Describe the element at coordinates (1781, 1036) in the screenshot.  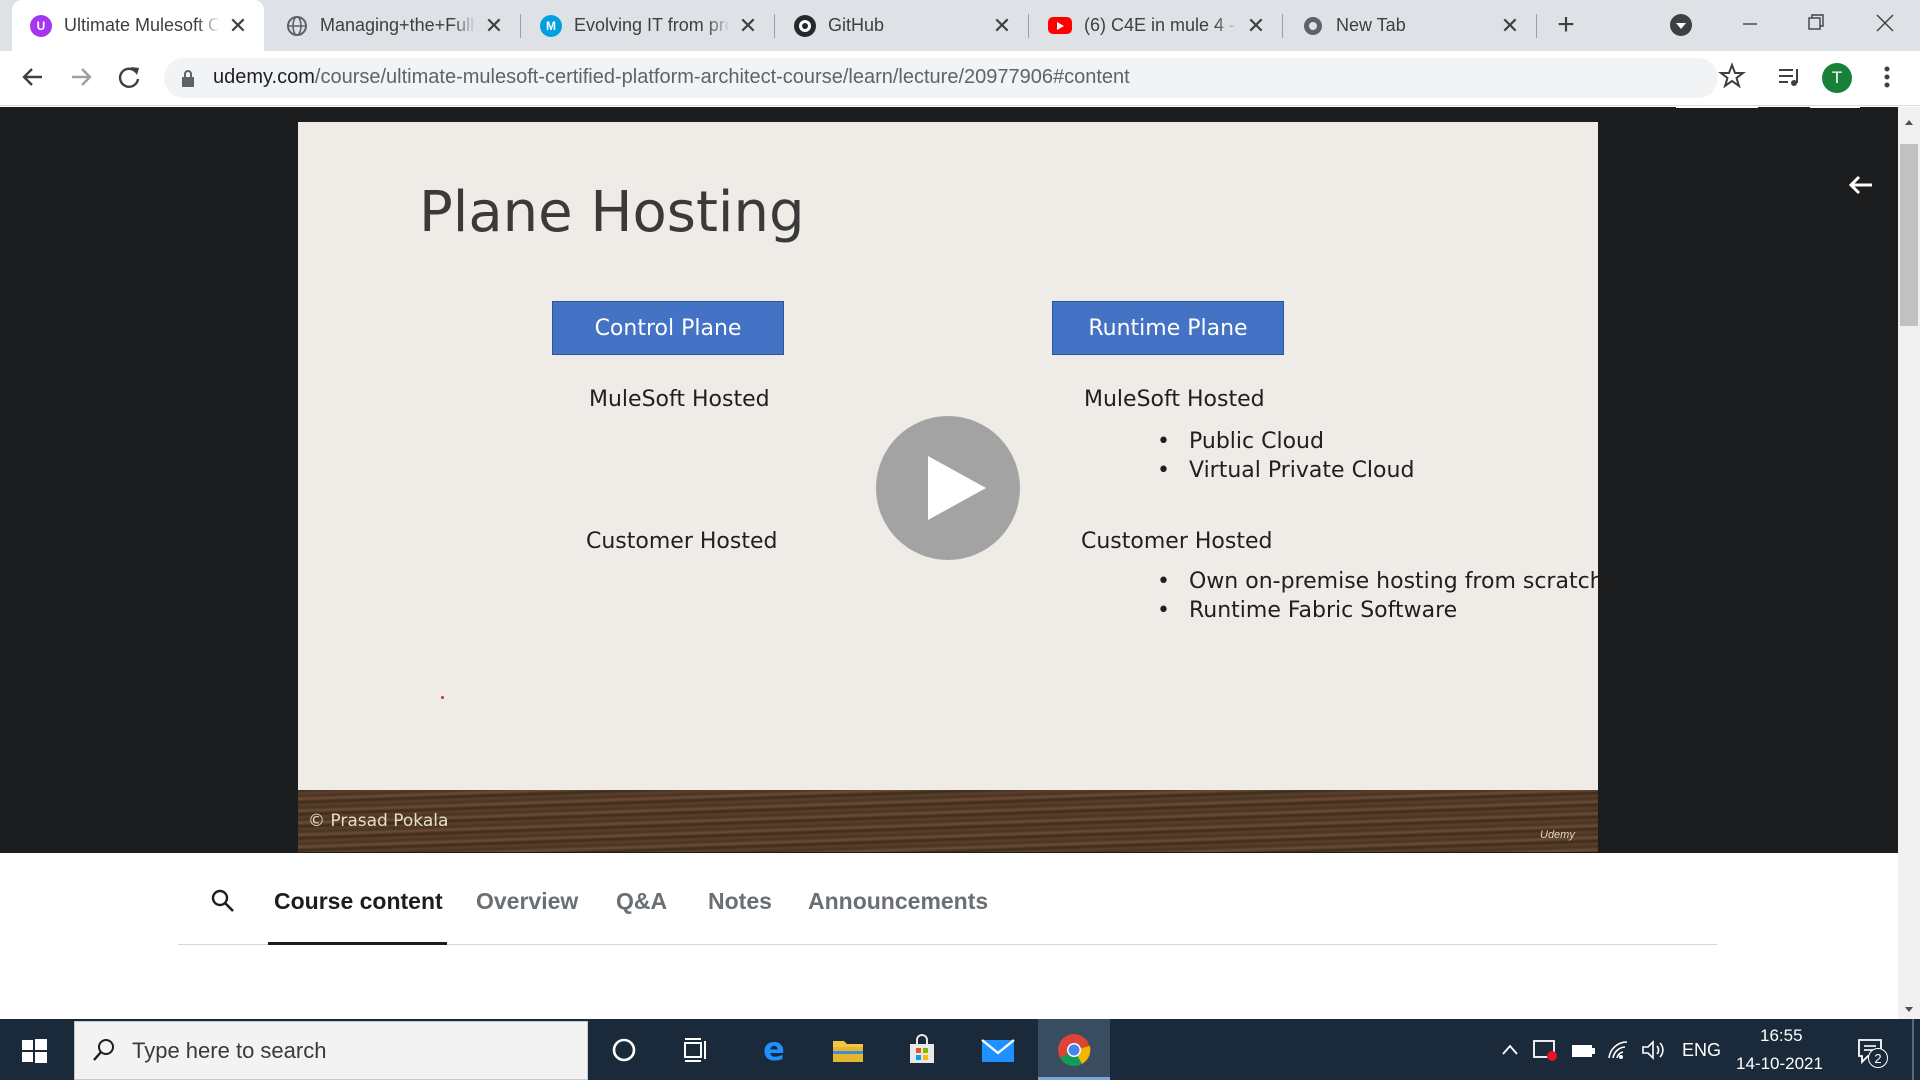
I see `clock-time: 16:55` at that location.